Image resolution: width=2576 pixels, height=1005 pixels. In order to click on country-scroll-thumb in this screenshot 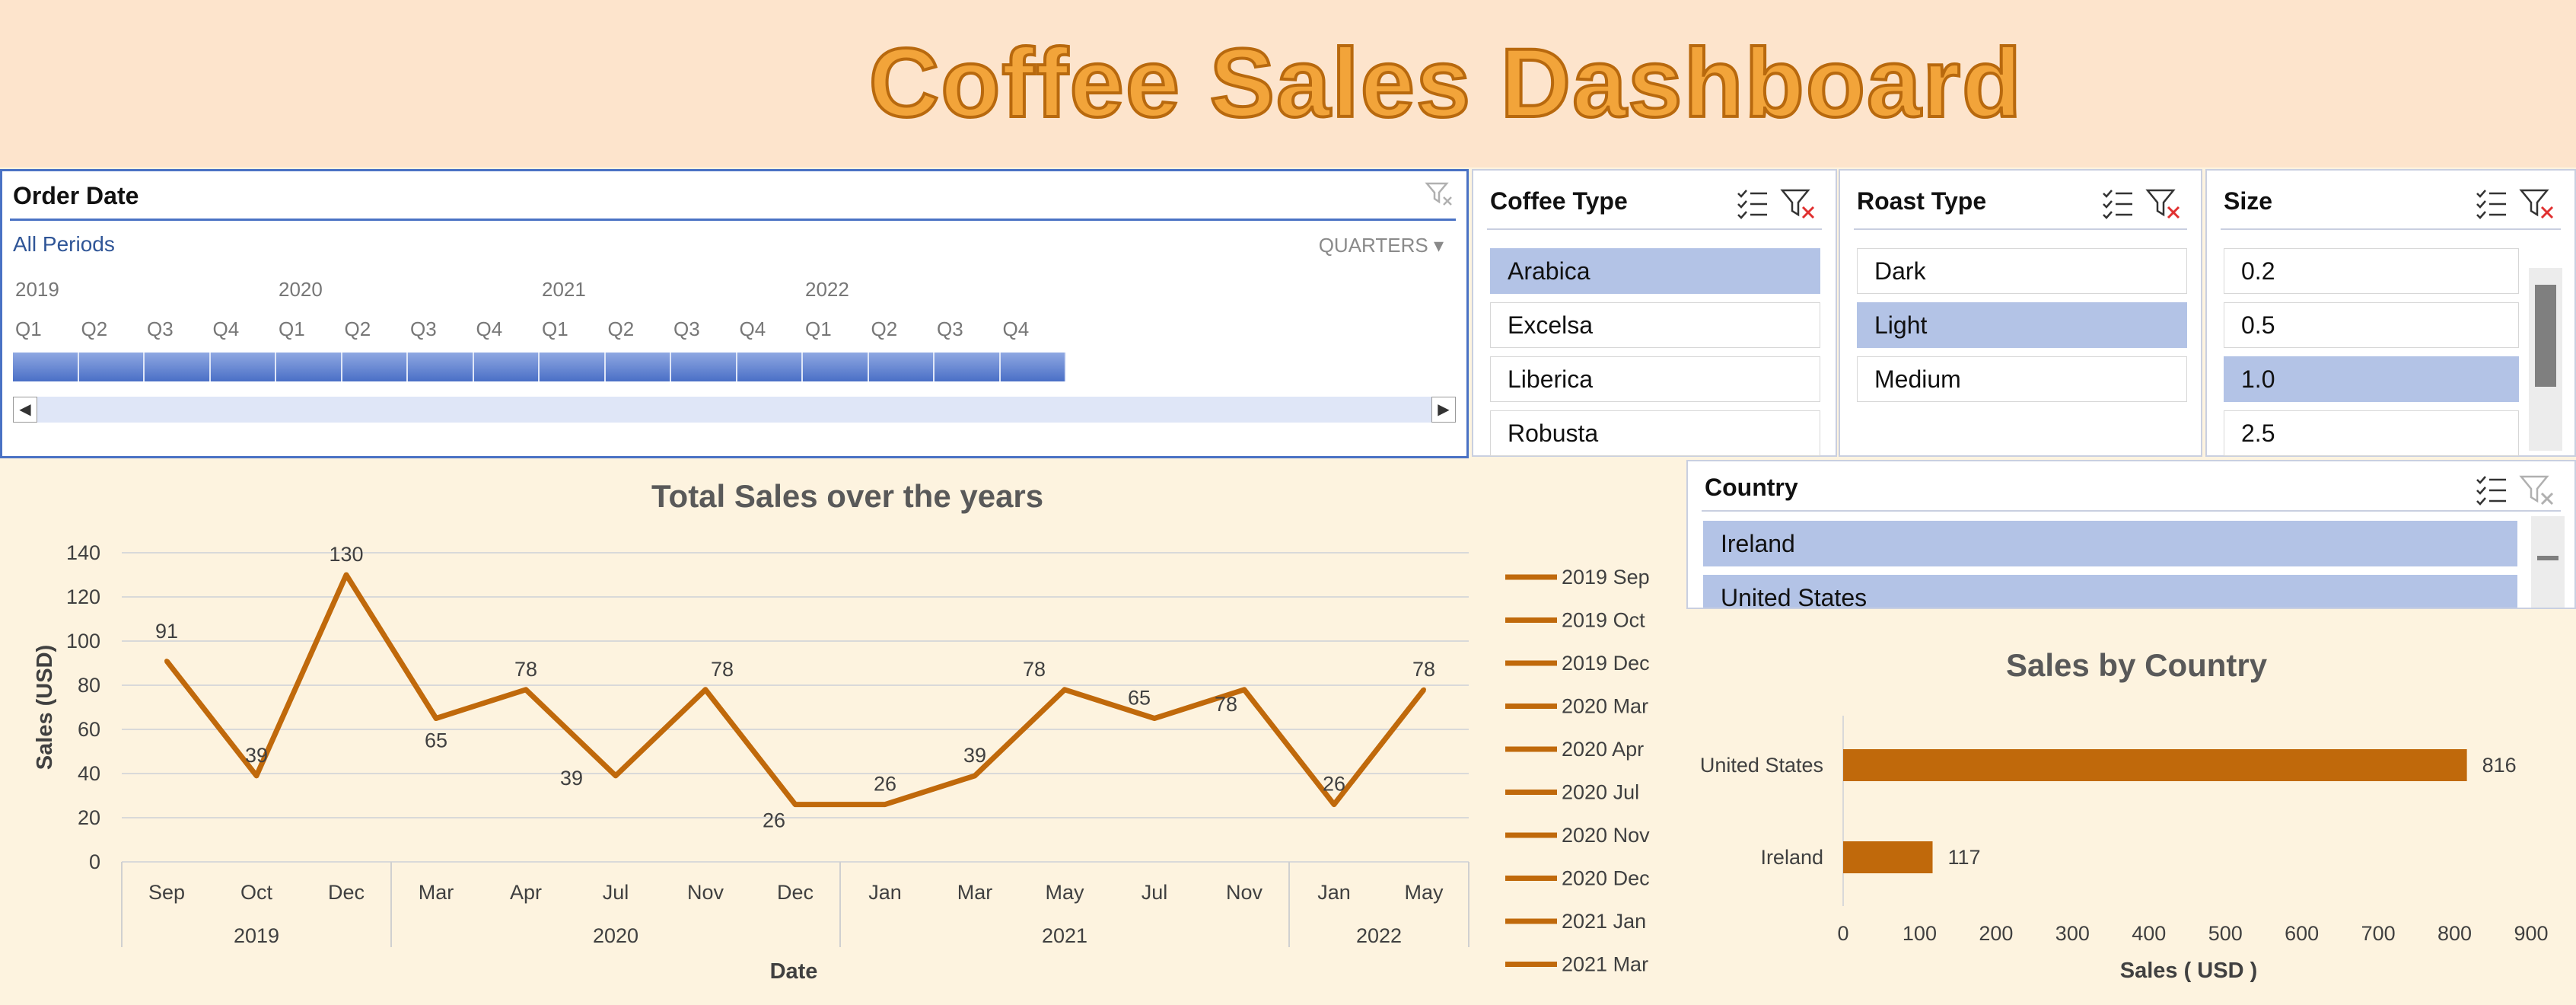, I will do `click(2547, 558)`.